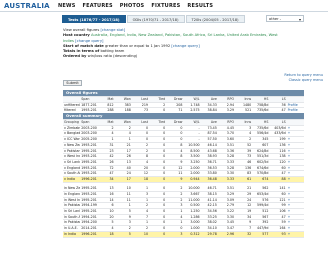  What do you see at coordinates (72, 217) in the screenshot?
I see `grouping-cell: in South Africa` at bounding box center [72, 217].